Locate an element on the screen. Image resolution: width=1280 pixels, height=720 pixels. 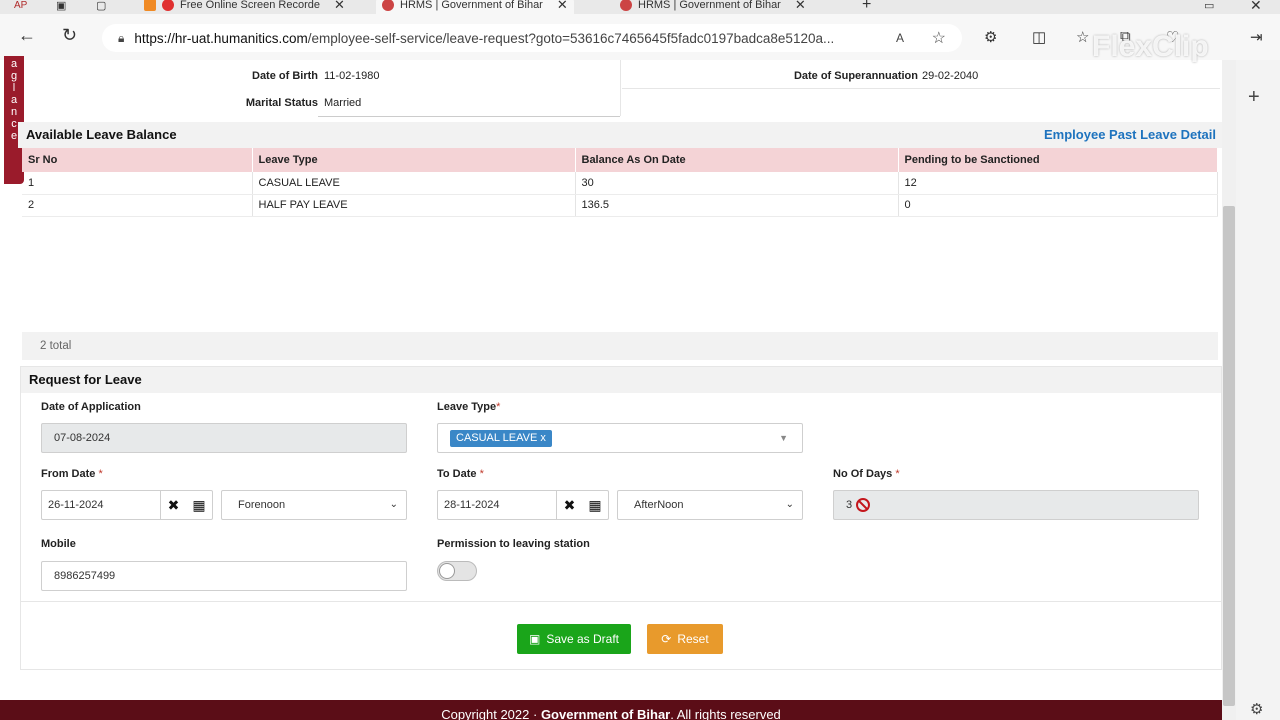
recorder-favicon-icon is located at coordinates (150, 5).